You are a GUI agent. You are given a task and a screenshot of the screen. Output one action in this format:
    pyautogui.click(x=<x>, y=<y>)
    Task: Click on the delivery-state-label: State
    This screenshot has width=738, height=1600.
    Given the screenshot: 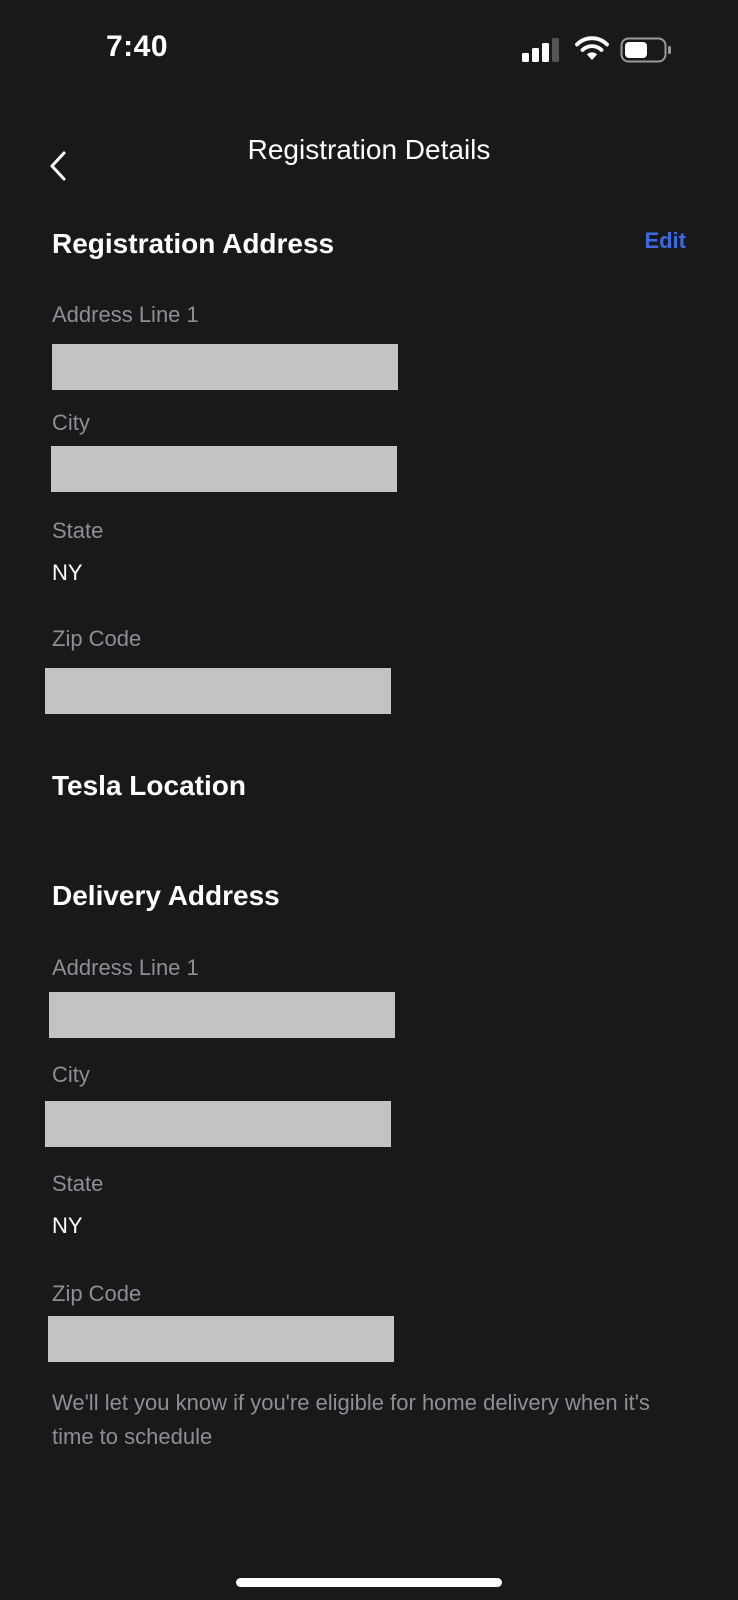 What is the action you would take?
    pyautogui.click(x=78, y=1183)
    